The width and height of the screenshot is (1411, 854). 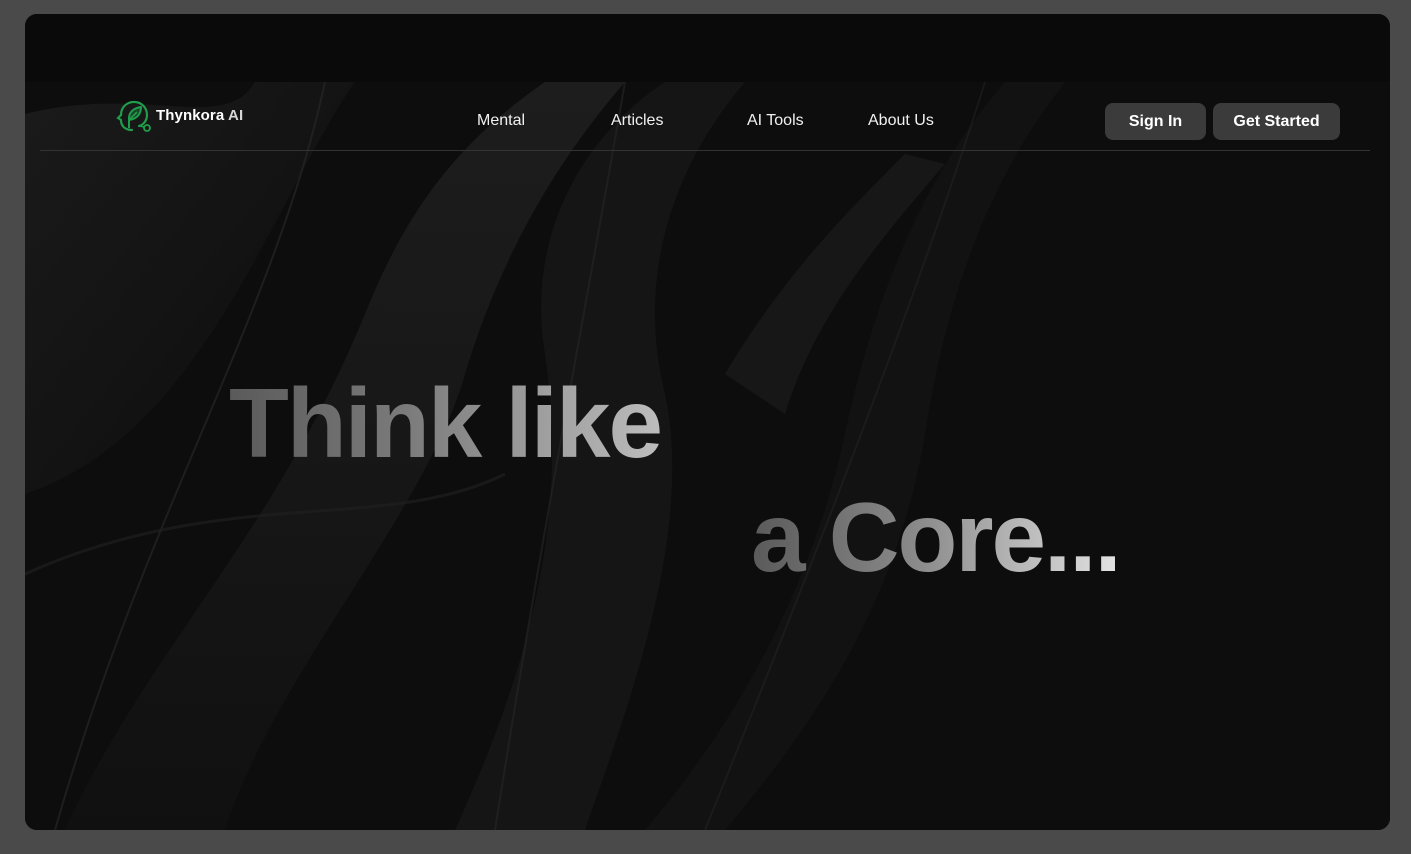 I want to click on sign-in-button: Sign In, so click(x=1155, y=121).